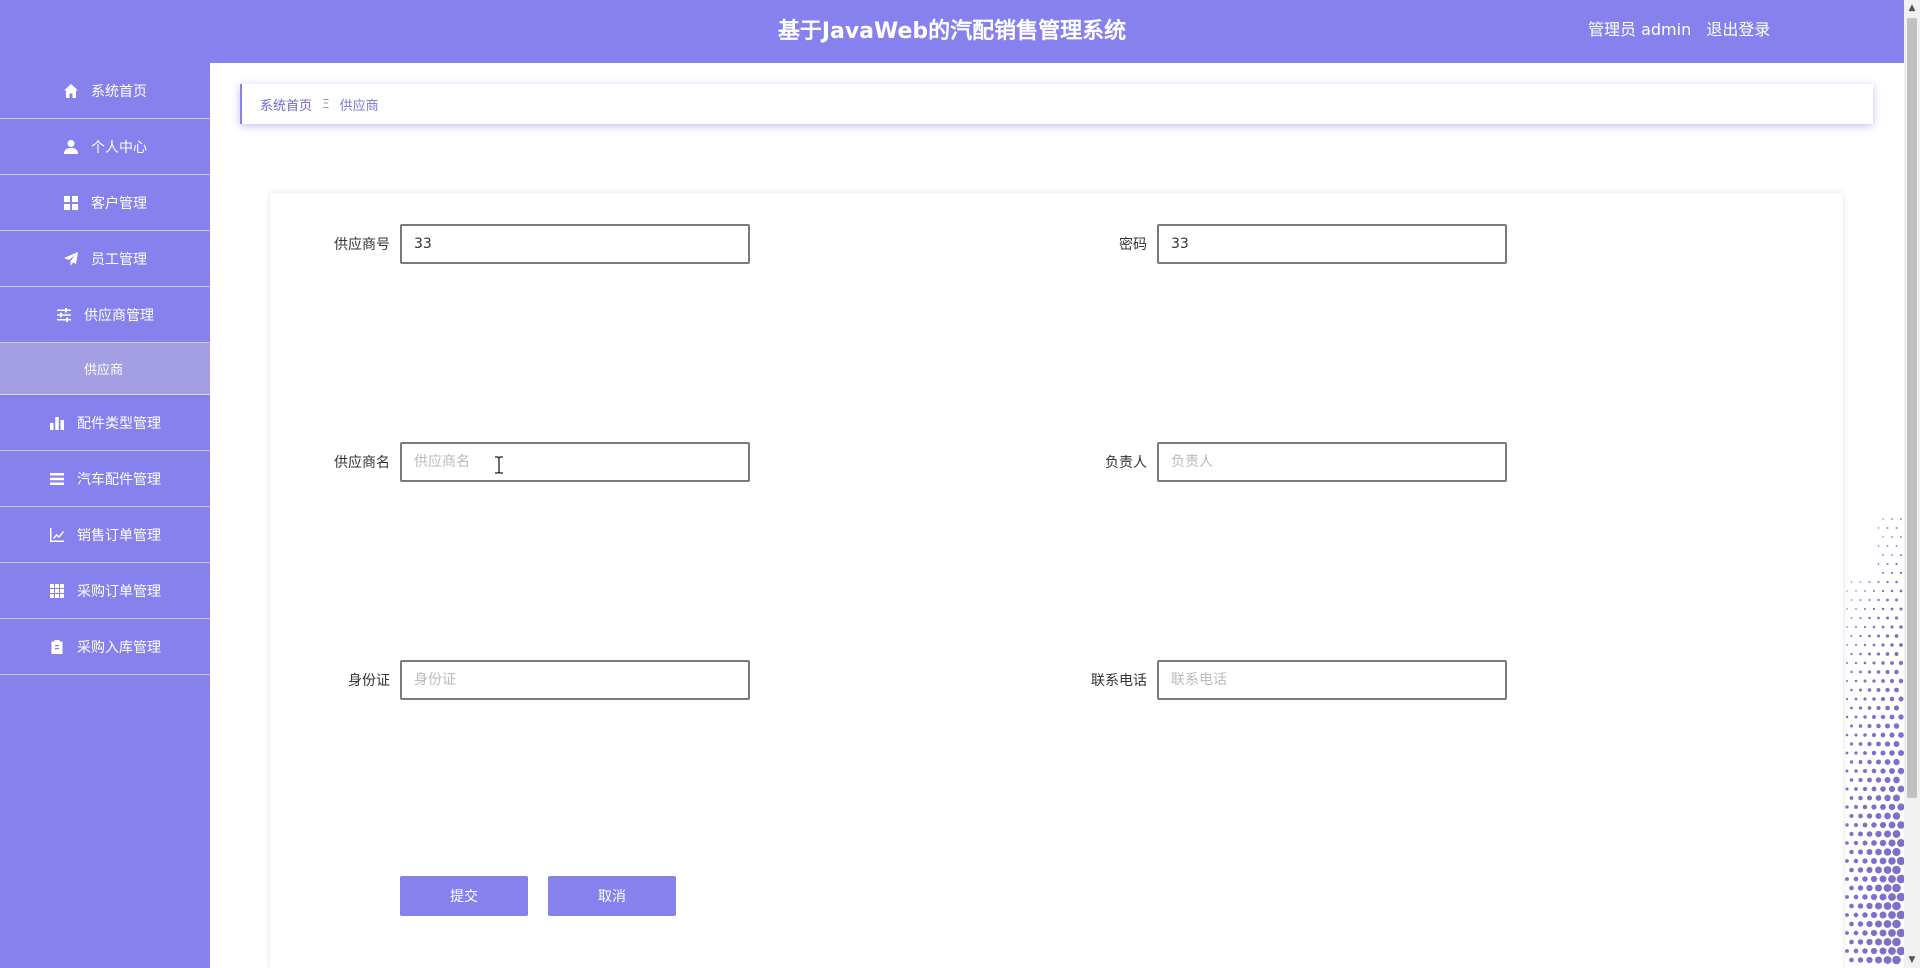 The width and height of the screenshot is (1920, 968). I want to click on page-scrollbar: ▲ ▼, so click(1912, 484).